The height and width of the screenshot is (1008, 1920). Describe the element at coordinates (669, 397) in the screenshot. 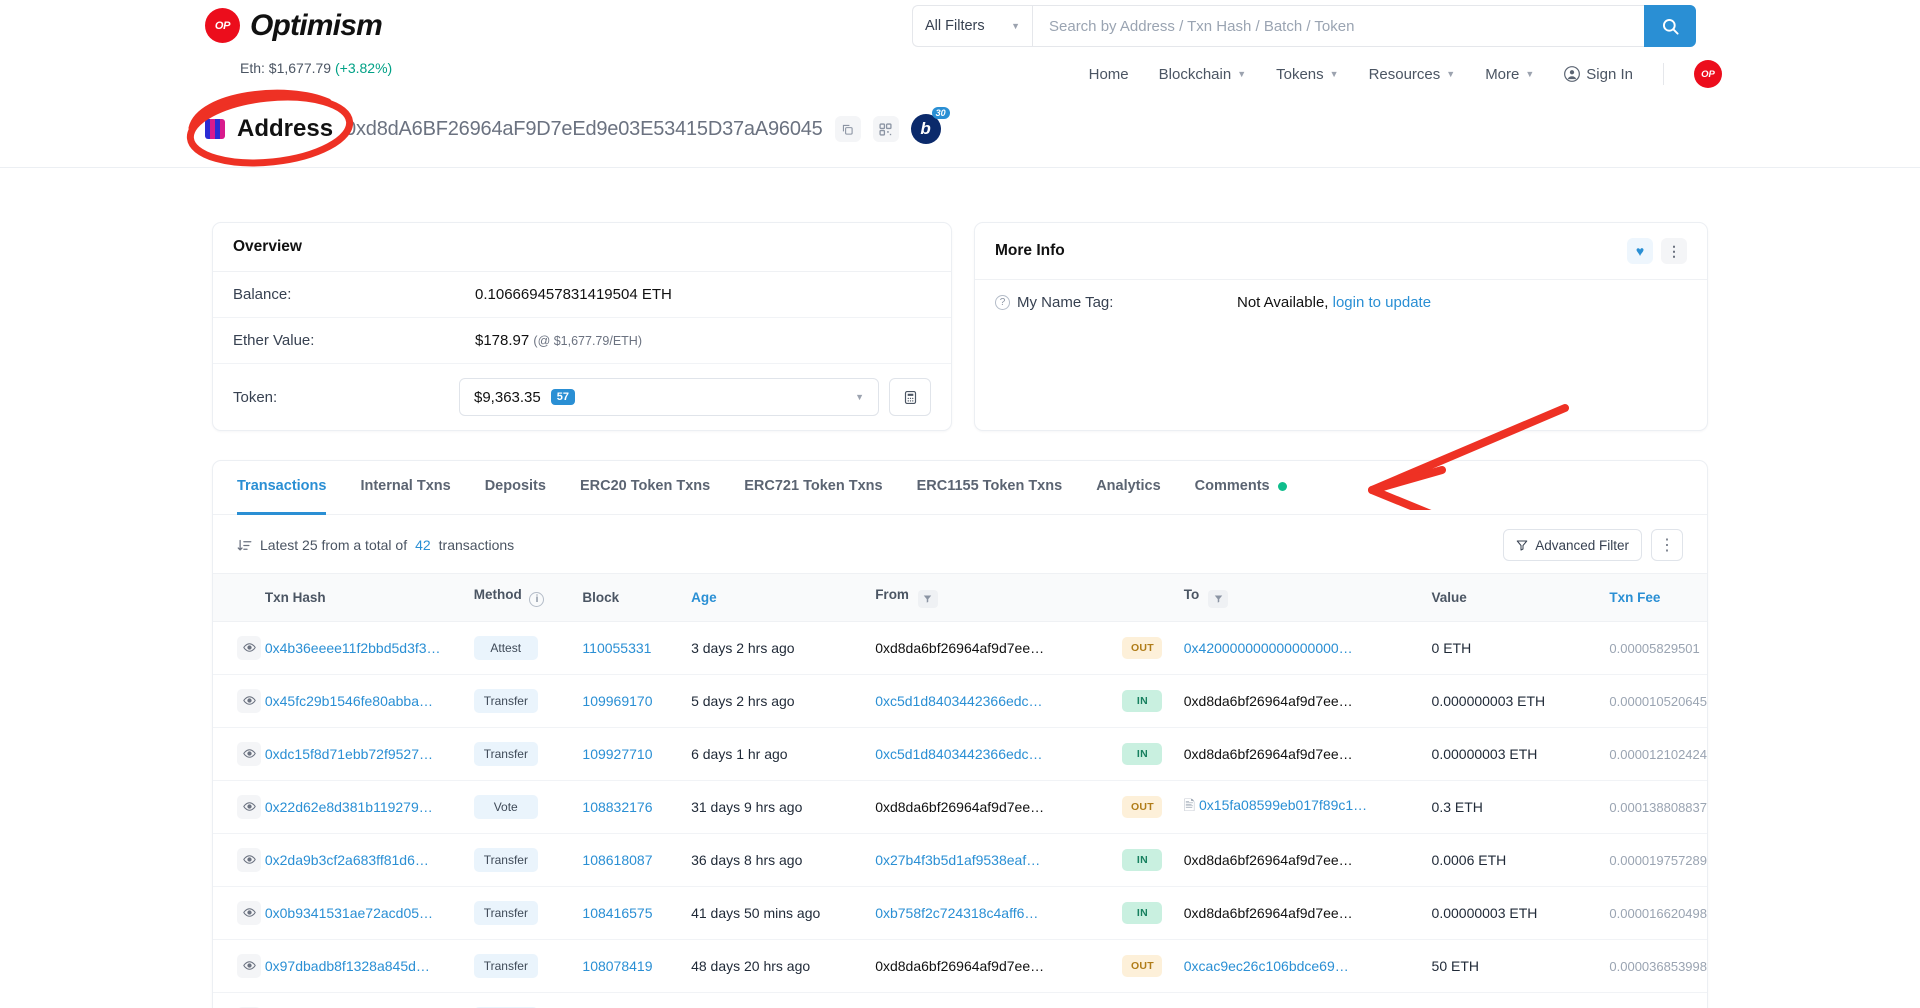

I see `token-dropdown: $9,363.35 57 ▼` at that location.